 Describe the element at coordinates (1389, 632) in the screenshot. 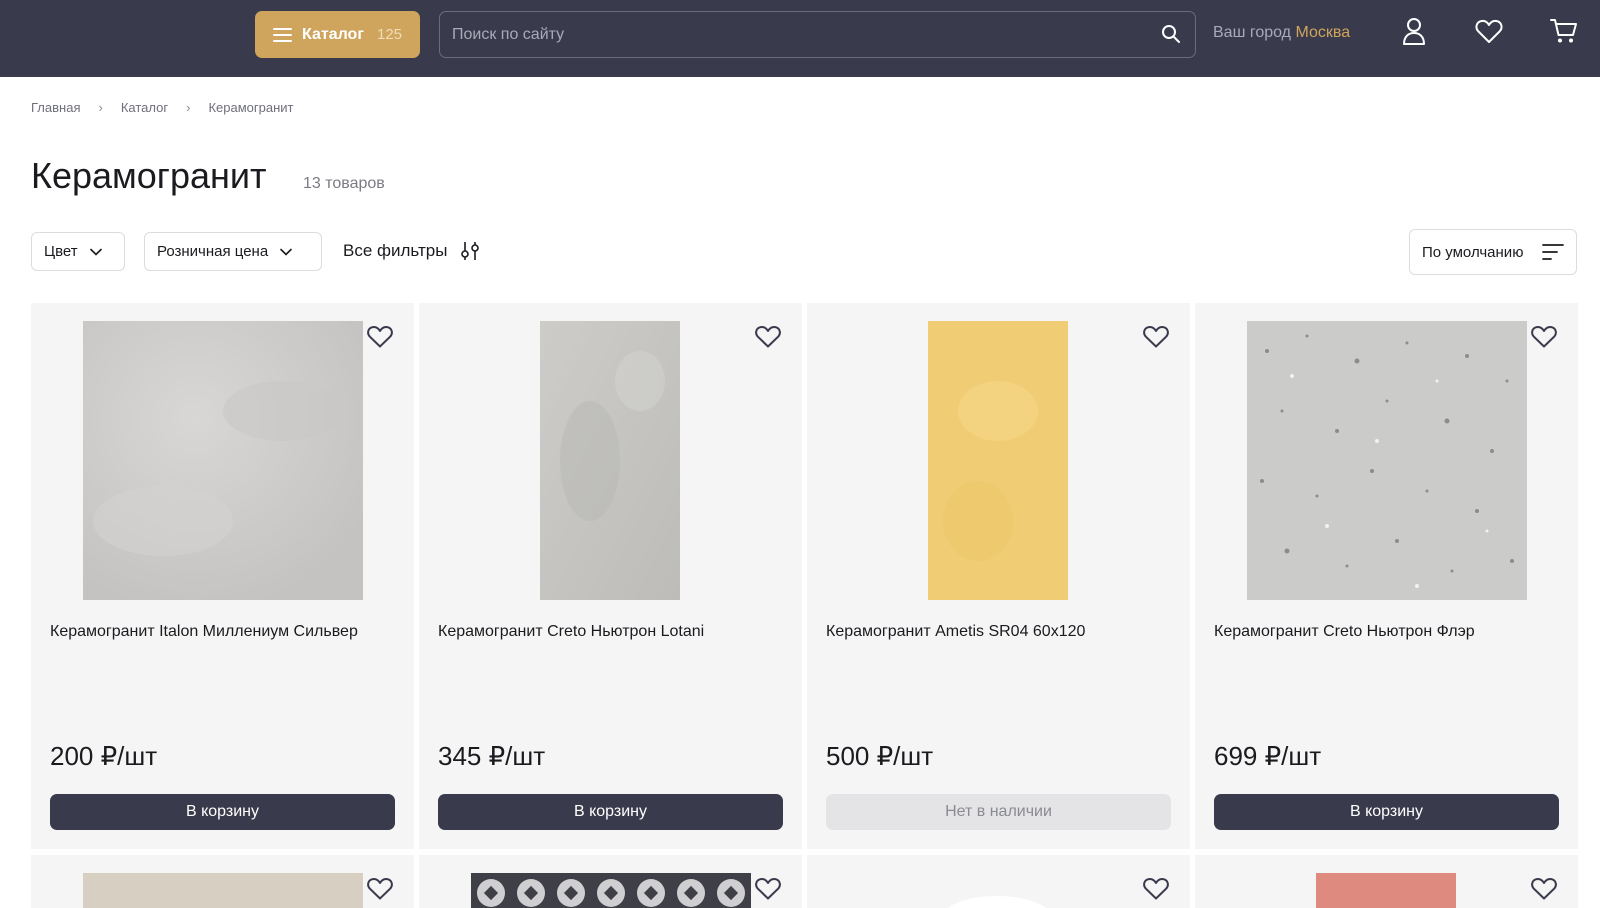

I see `product-title: Керамогранит Creto Ньютрон Флэр` at that location.